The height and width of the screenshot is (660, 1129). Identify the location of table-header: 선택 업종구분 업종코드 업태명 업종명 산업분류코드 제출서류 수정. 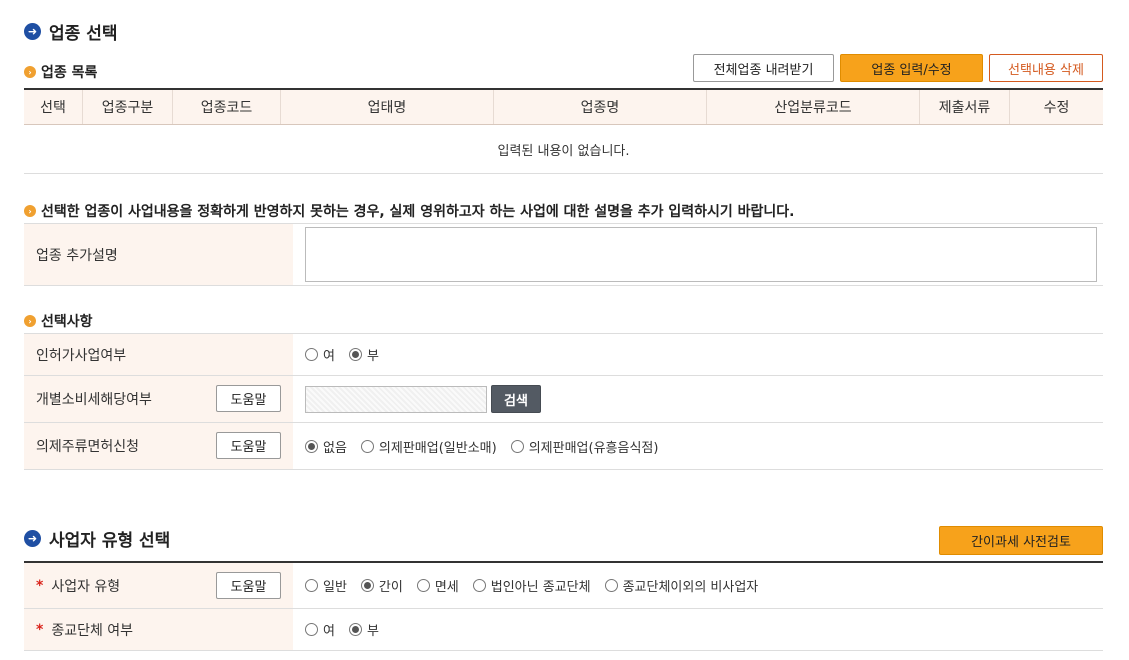
(563, 106).